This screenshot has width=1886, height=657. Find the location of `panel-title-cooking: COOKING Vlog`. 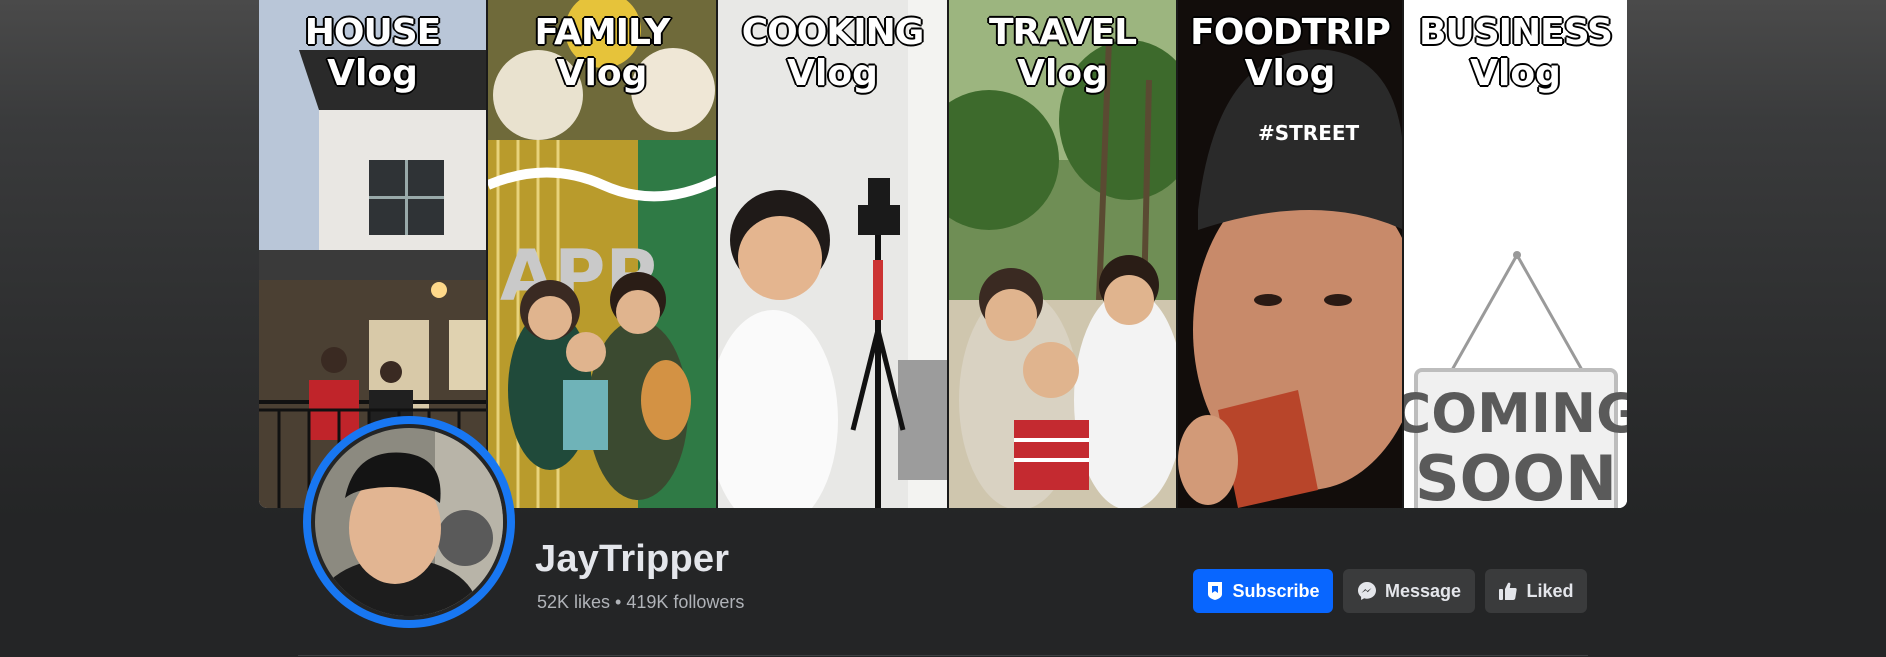

panel-title-cooking: COOKING Vlog is located at coordinates (832, 53).